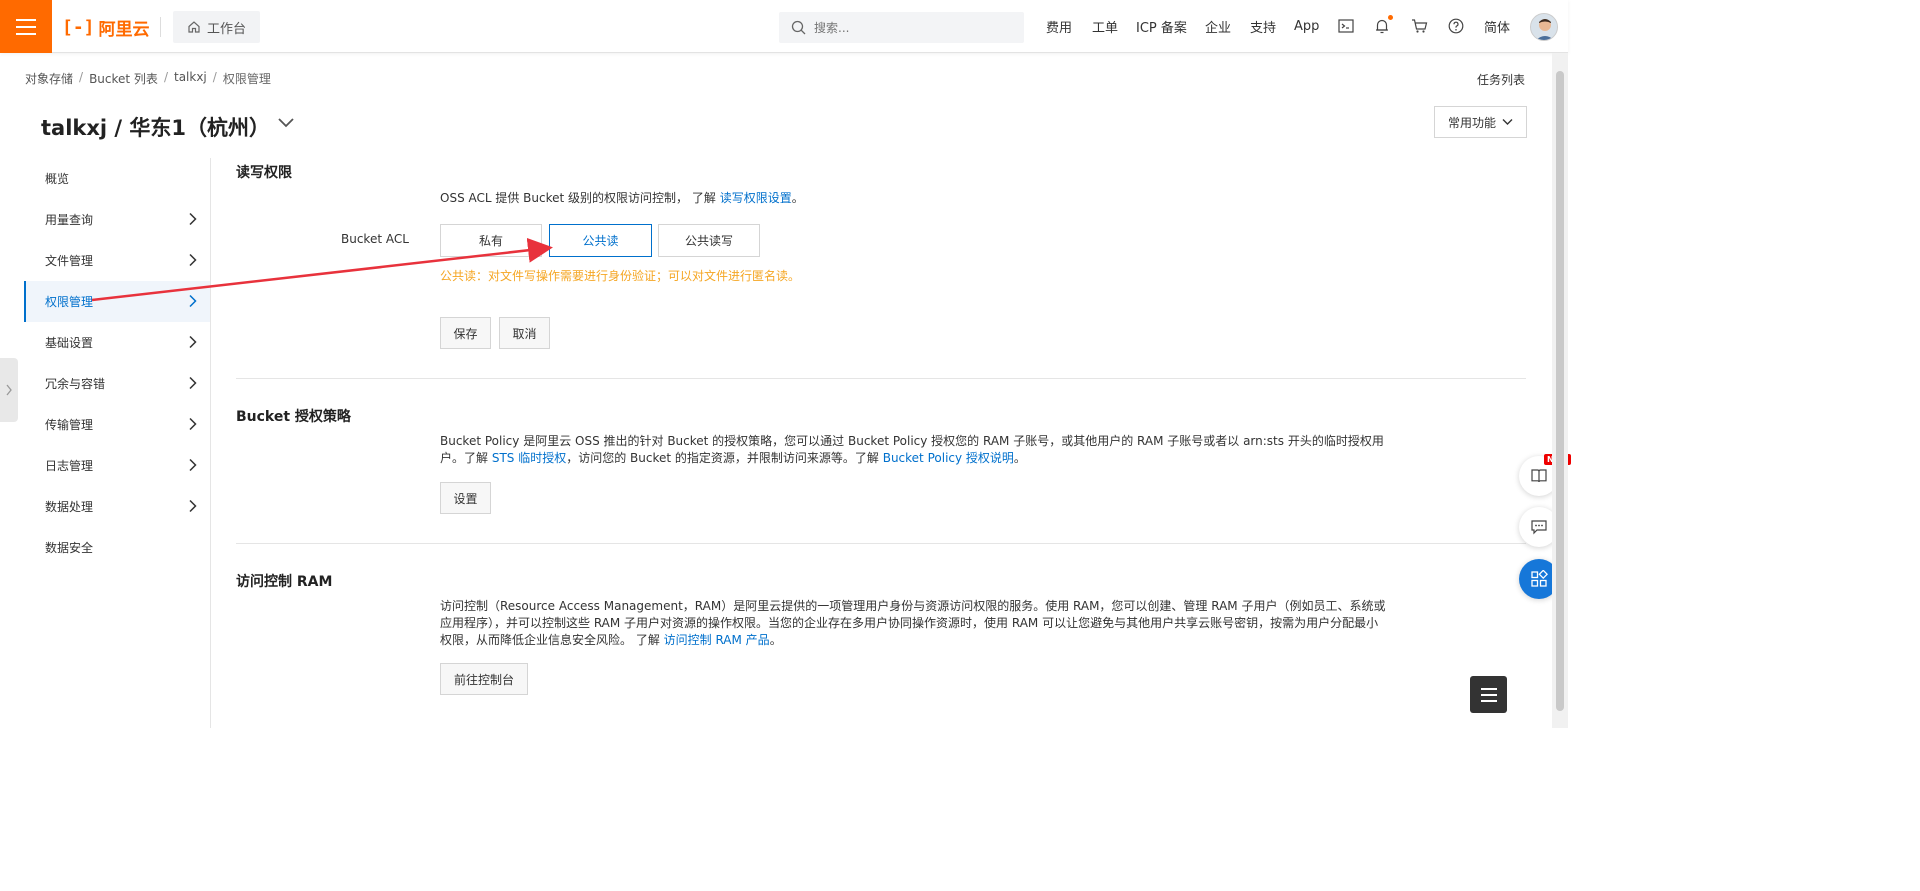 The height and width of the screenshot is (891, 1920). What do you see at coordinates (69, 507) in the screenshot?
I see `sidebar-item-label: 数据处理` at bounding box center [69, 507].